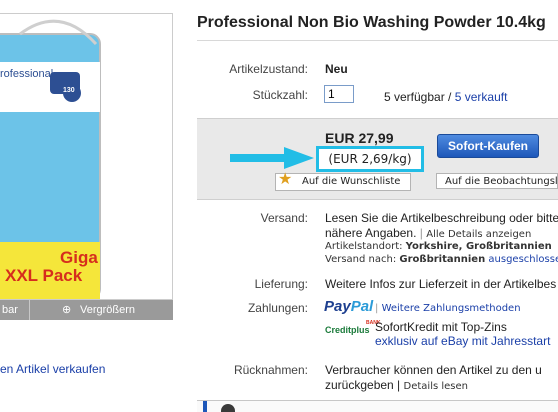 The width and height of the screenshot is (558, 412). I want to click on ship-to-value: Großbritannien, so click(442, 259).